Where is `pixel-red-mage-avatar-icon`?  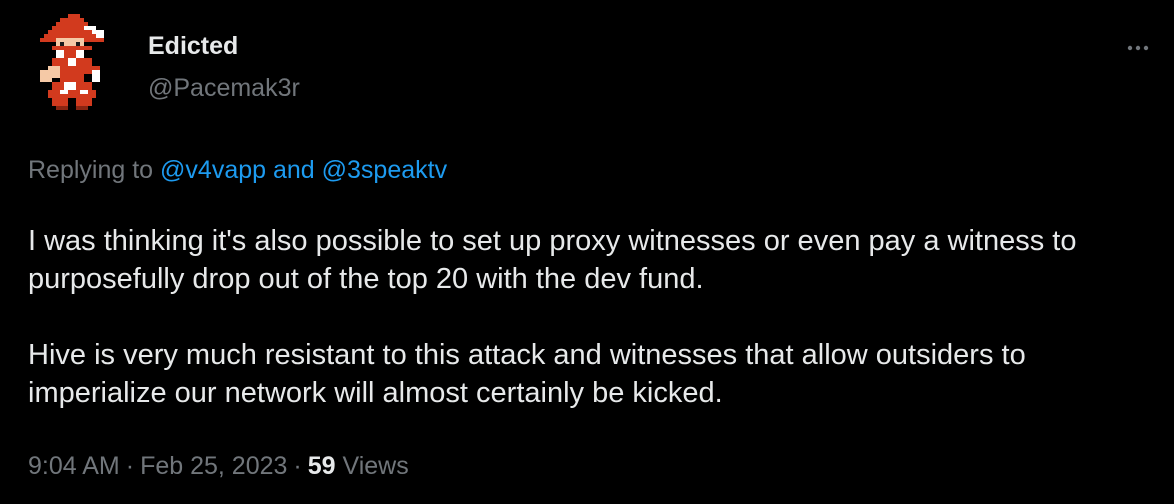 pixel-red-mage-avatar-icon is located at coordinates (72, 62).